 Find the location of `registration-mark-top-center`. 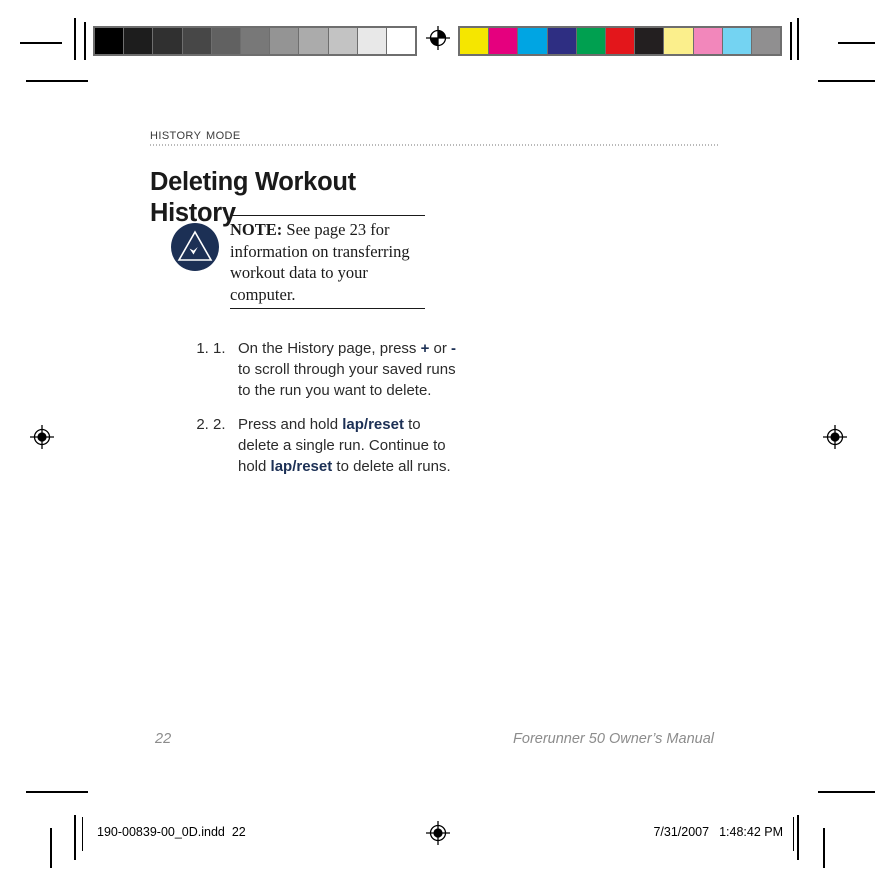

registration-mark-top-center is located at coordinates (438, 38).